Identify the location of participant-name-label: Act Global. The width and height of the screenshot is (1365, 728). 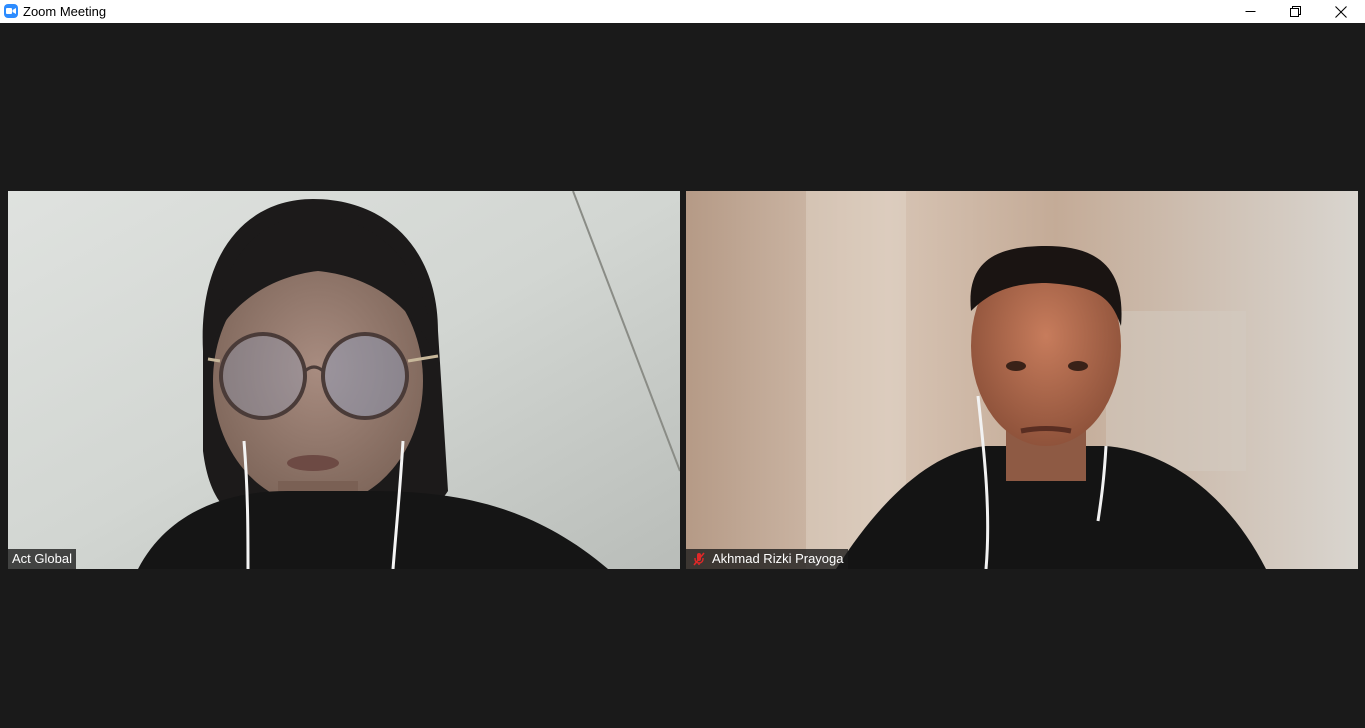
(42, 559).